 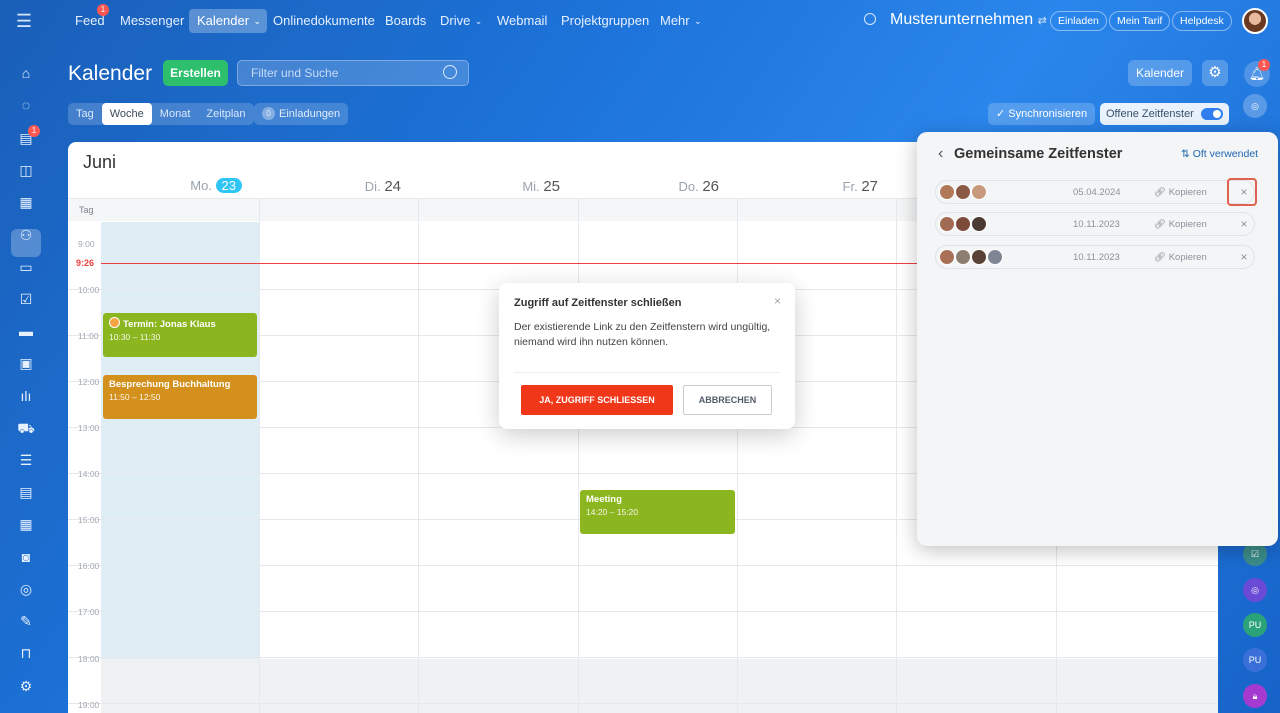 What do you see at coordinates (169, 324) in the screenshot?
I see `event-title-text: Termin: Jonas Klaus` at bounding box center [169, 324].